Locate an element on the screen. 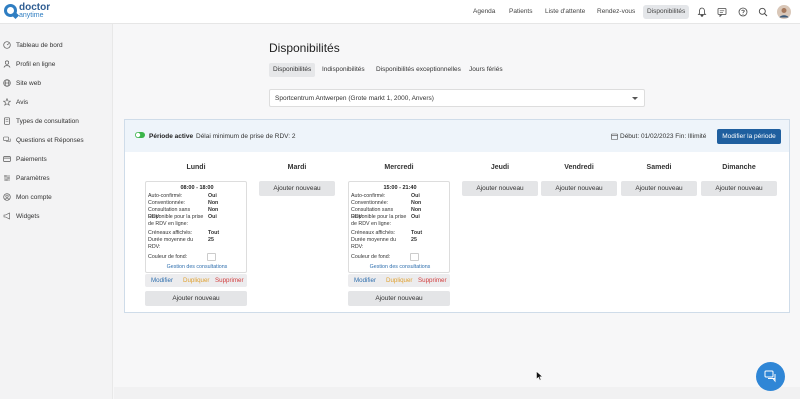 The height and width of the screenshot is (399, 800). day-name: Samedi is located at coordinates (659, 167).